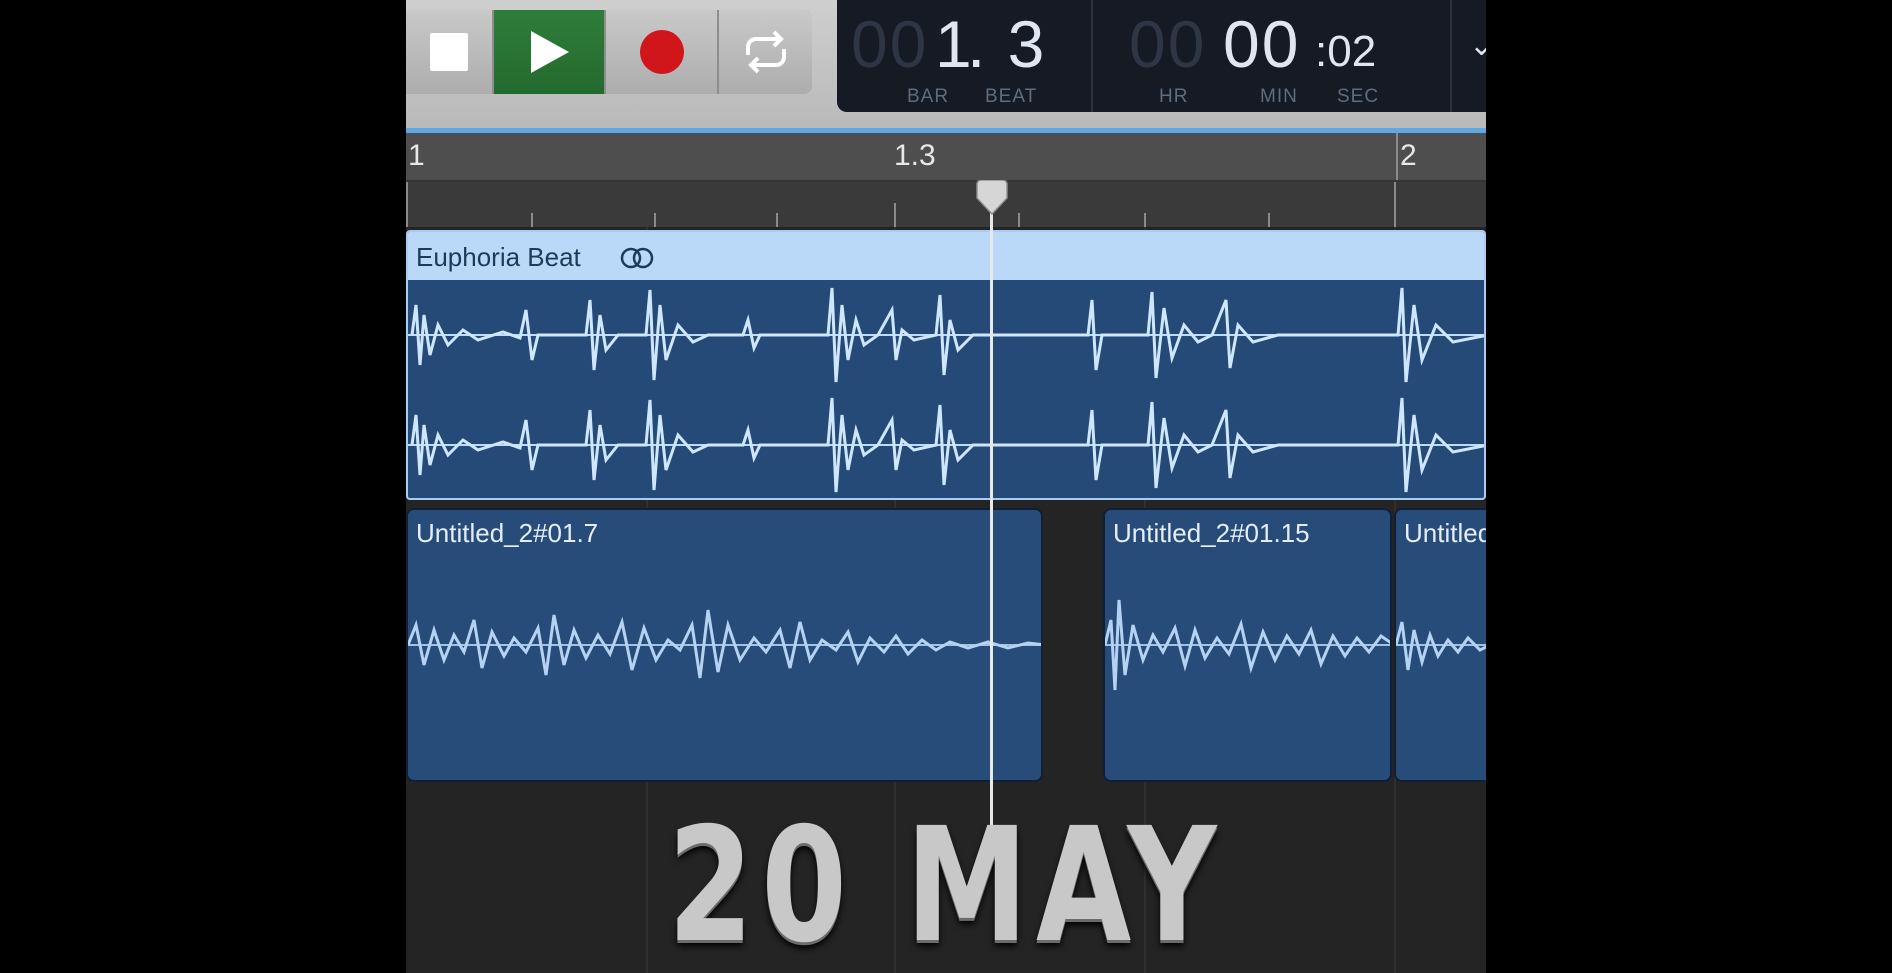 The image size is (1892, 973). Describe the element at coordinates (1358, 96) in the screenshot. I see `sec-label: SEC` at that location.